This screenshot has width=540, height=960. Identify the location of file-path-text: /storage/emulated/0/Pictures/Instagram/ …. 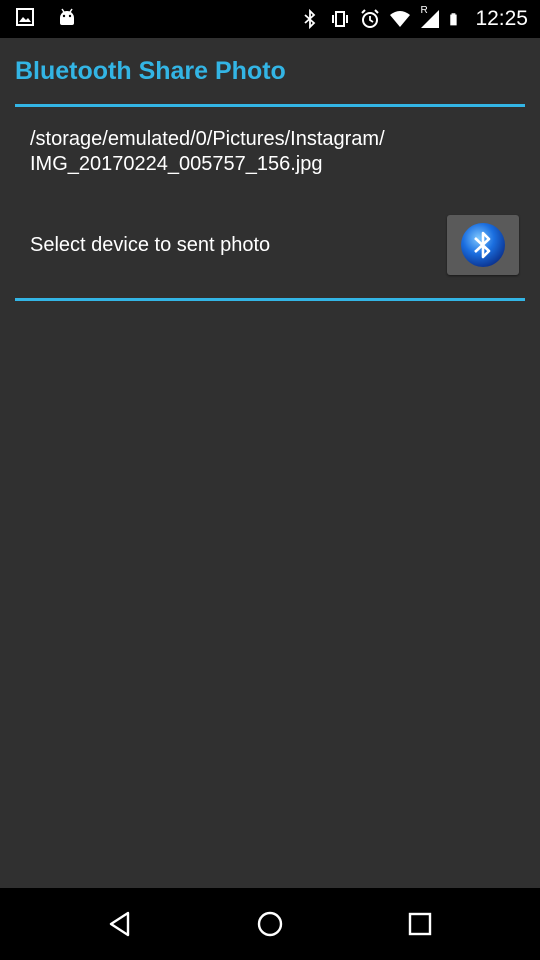
(207, 151).